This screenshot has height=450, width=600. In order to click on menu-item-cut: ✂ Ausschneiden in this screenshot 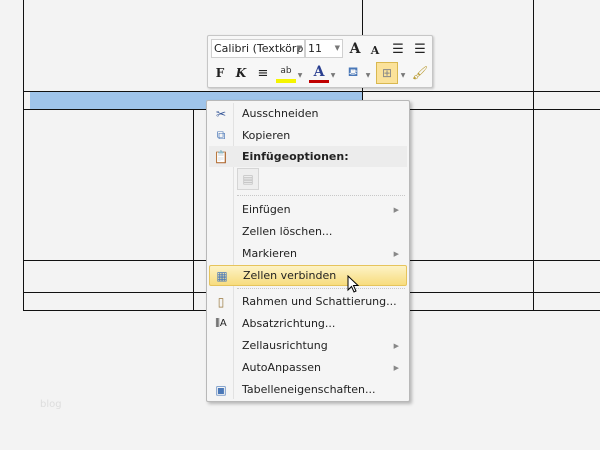, I will do `click(308, 113)`.